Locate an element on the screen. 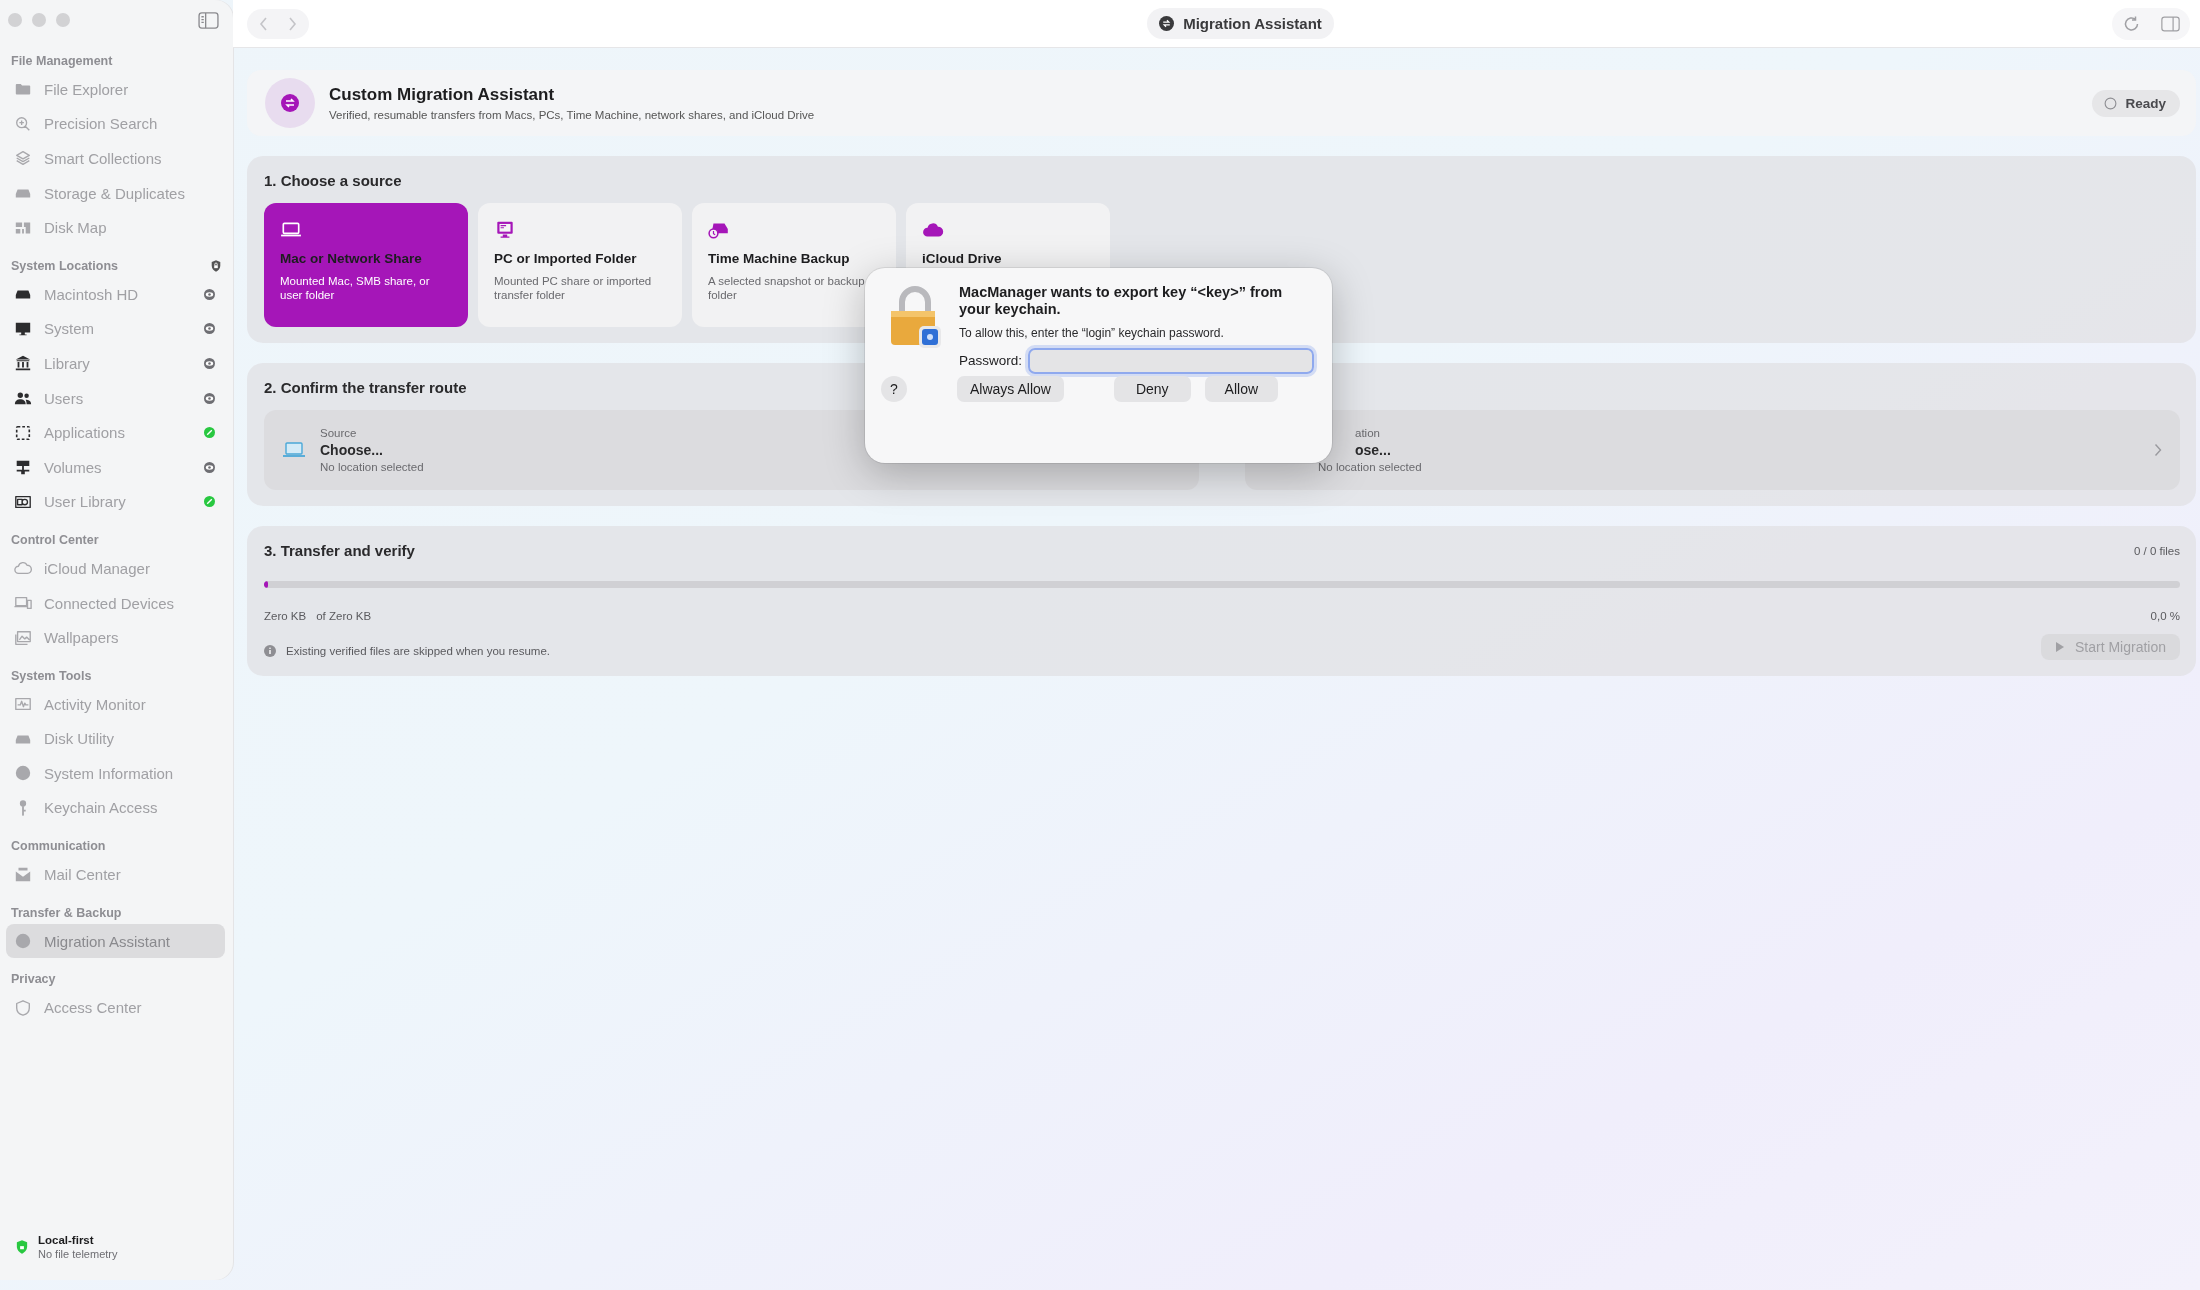  sidebar-item: User Library is located at coordinates (115, 502).